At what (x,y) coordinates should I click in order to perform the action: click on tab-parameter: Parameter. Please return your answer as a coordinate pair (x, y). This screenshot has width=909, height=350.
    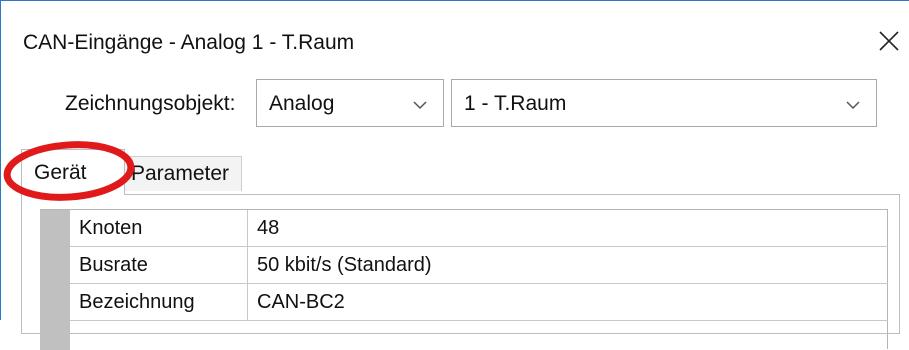
    Looking at the image, I should click on (183, 173).